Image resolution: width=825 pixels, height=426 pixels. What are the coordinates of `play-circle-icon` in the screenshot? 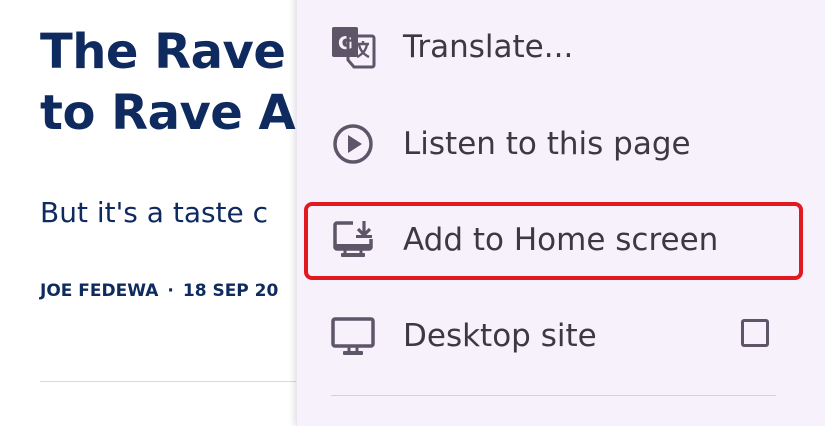 It's located at (353, 144).